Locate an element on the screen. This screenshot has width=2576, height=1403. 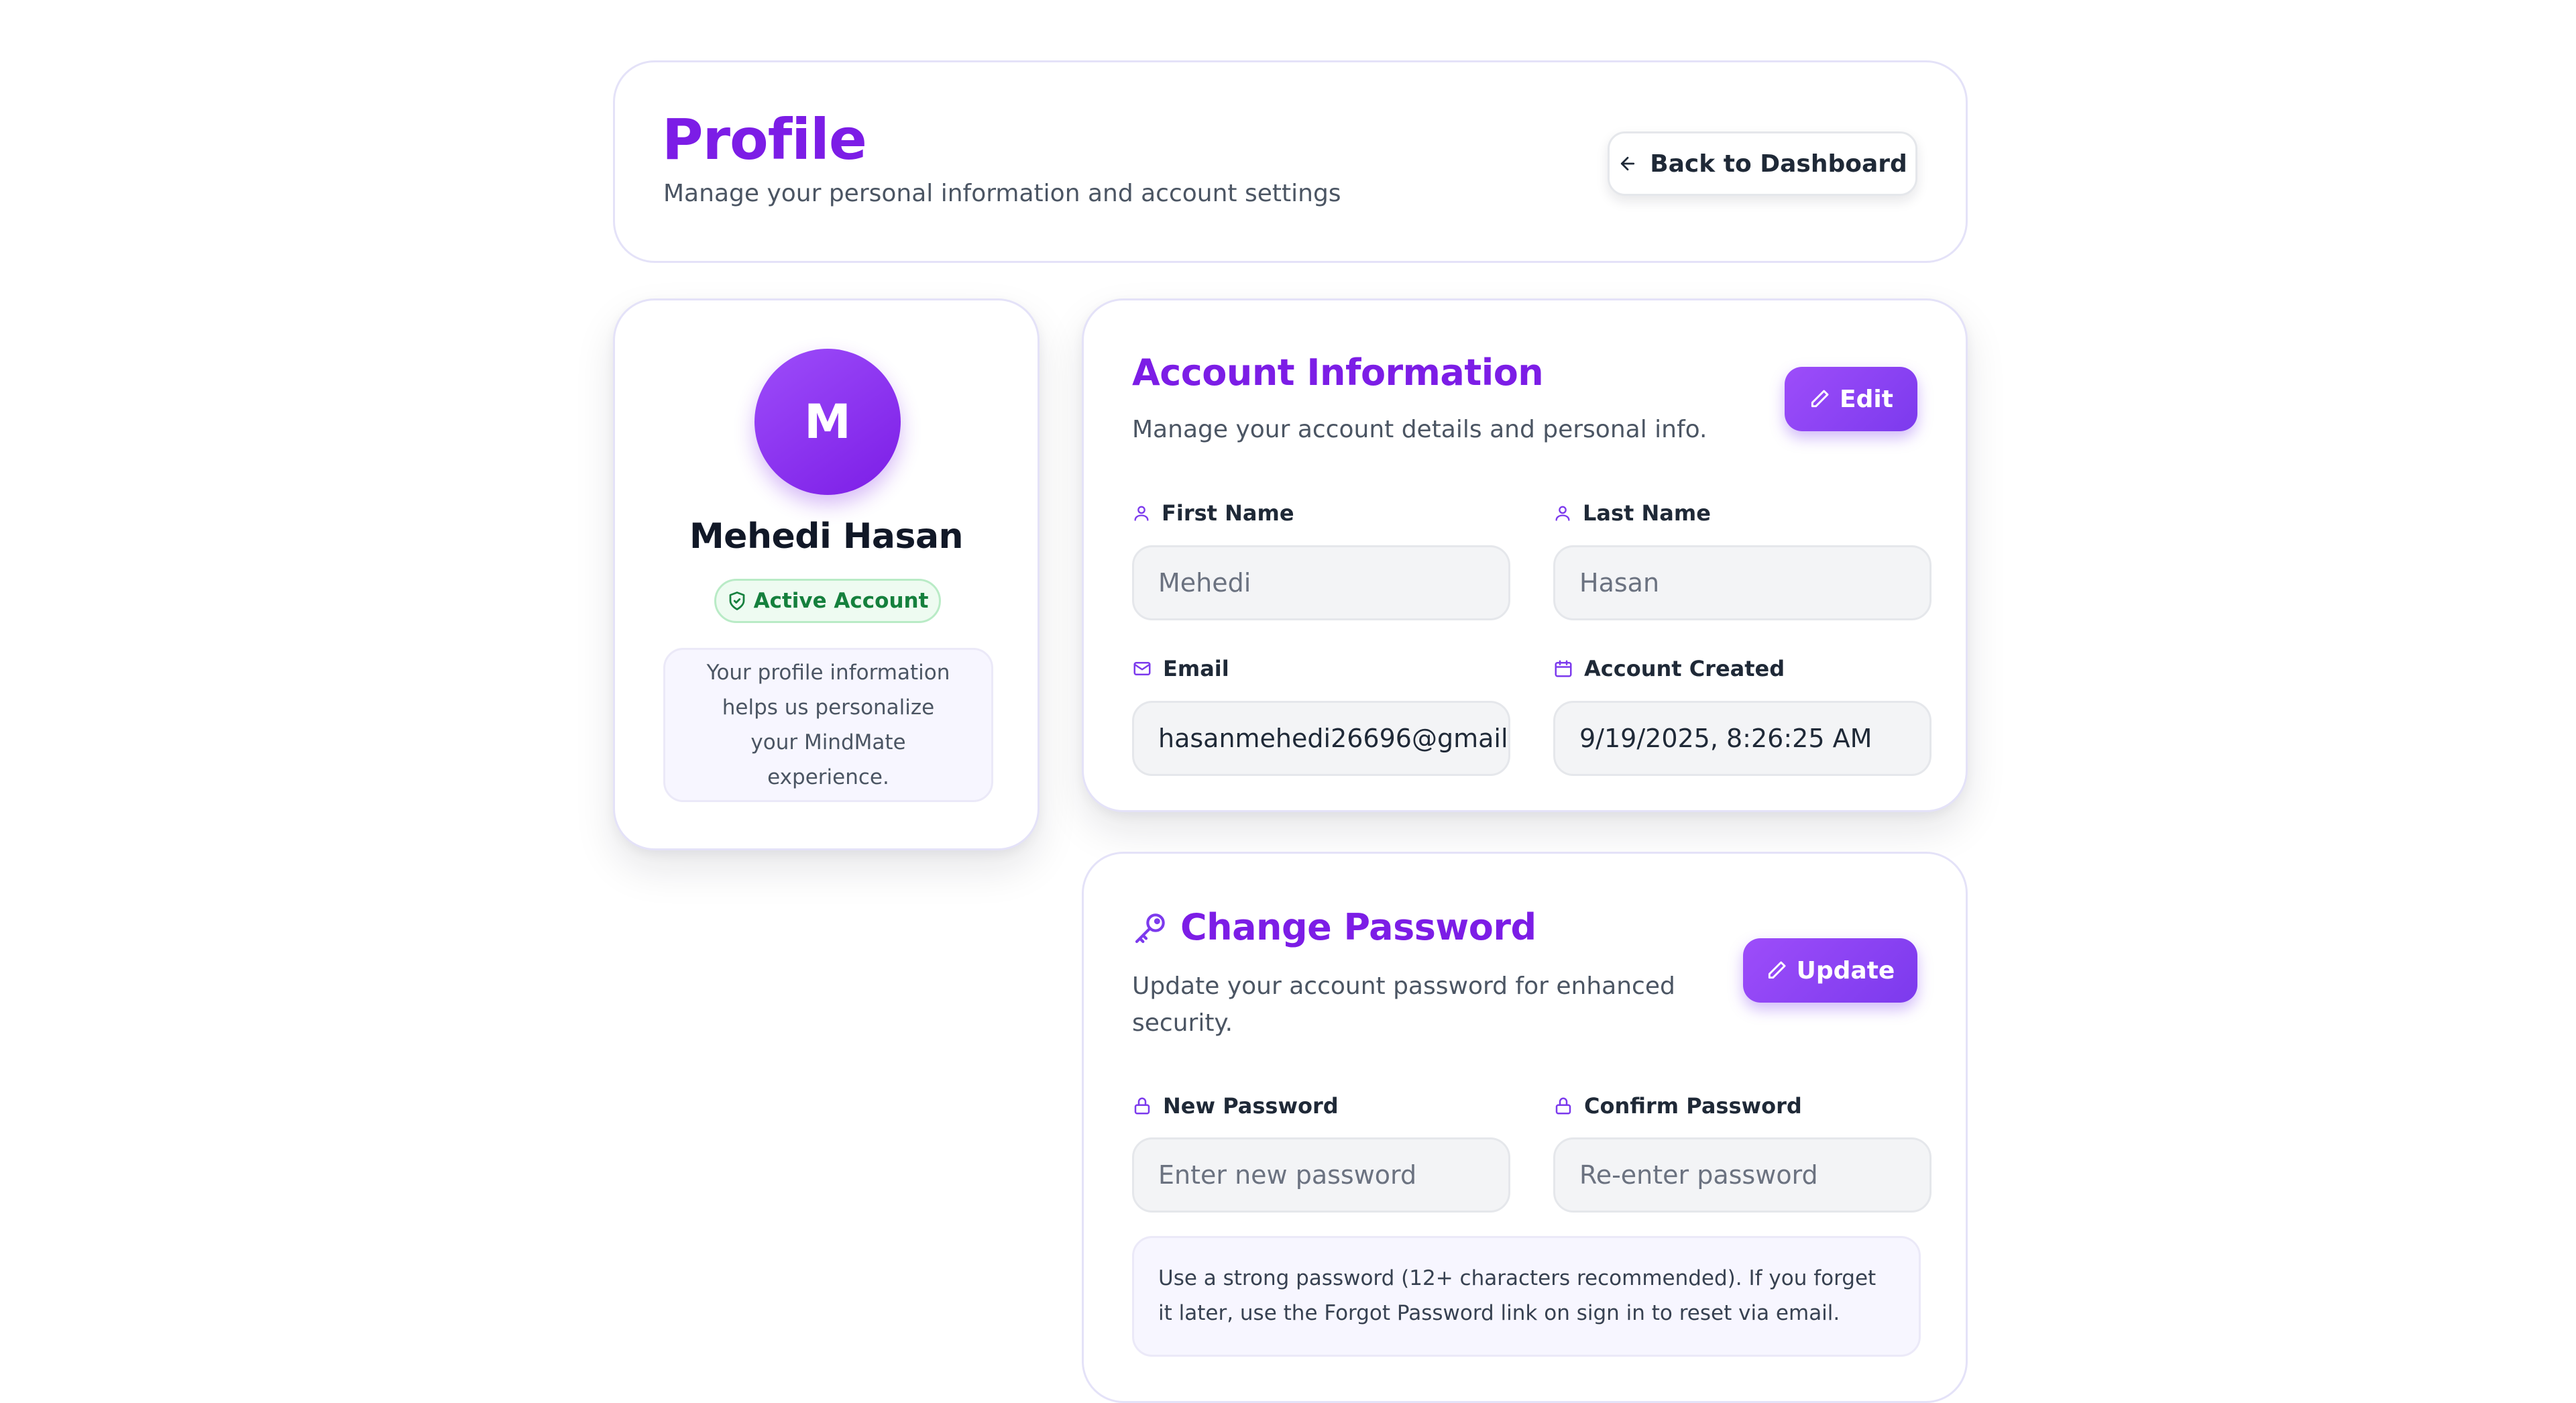
email-label: Email is located at coordinates (1180, 669).